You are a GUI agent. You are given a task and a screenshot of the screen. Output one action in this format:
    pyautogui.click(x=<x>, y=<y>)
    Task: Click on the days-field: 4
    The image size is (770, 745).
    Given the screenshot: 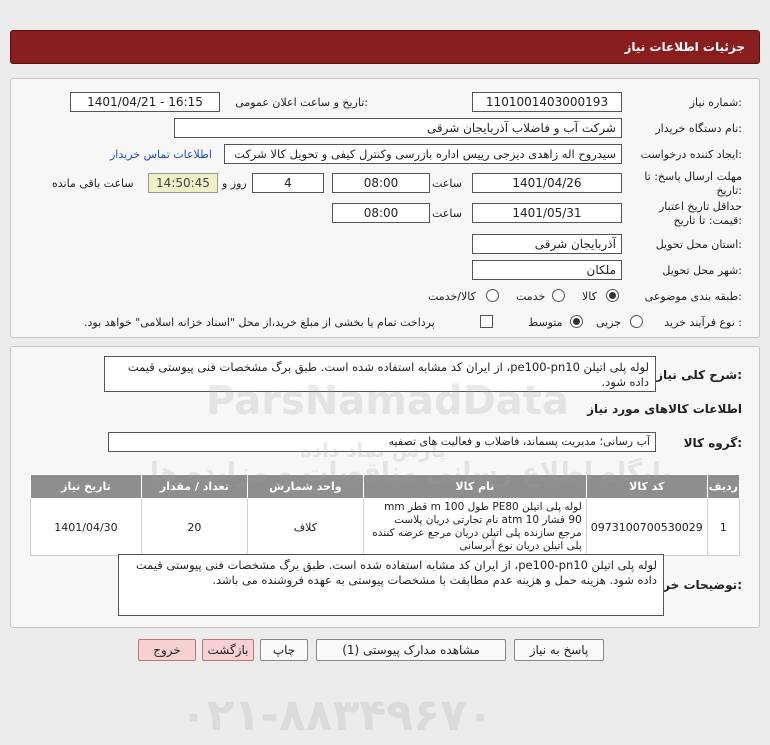 What is the action you would take?
    pyautogui.click(x=288, y=183)
    